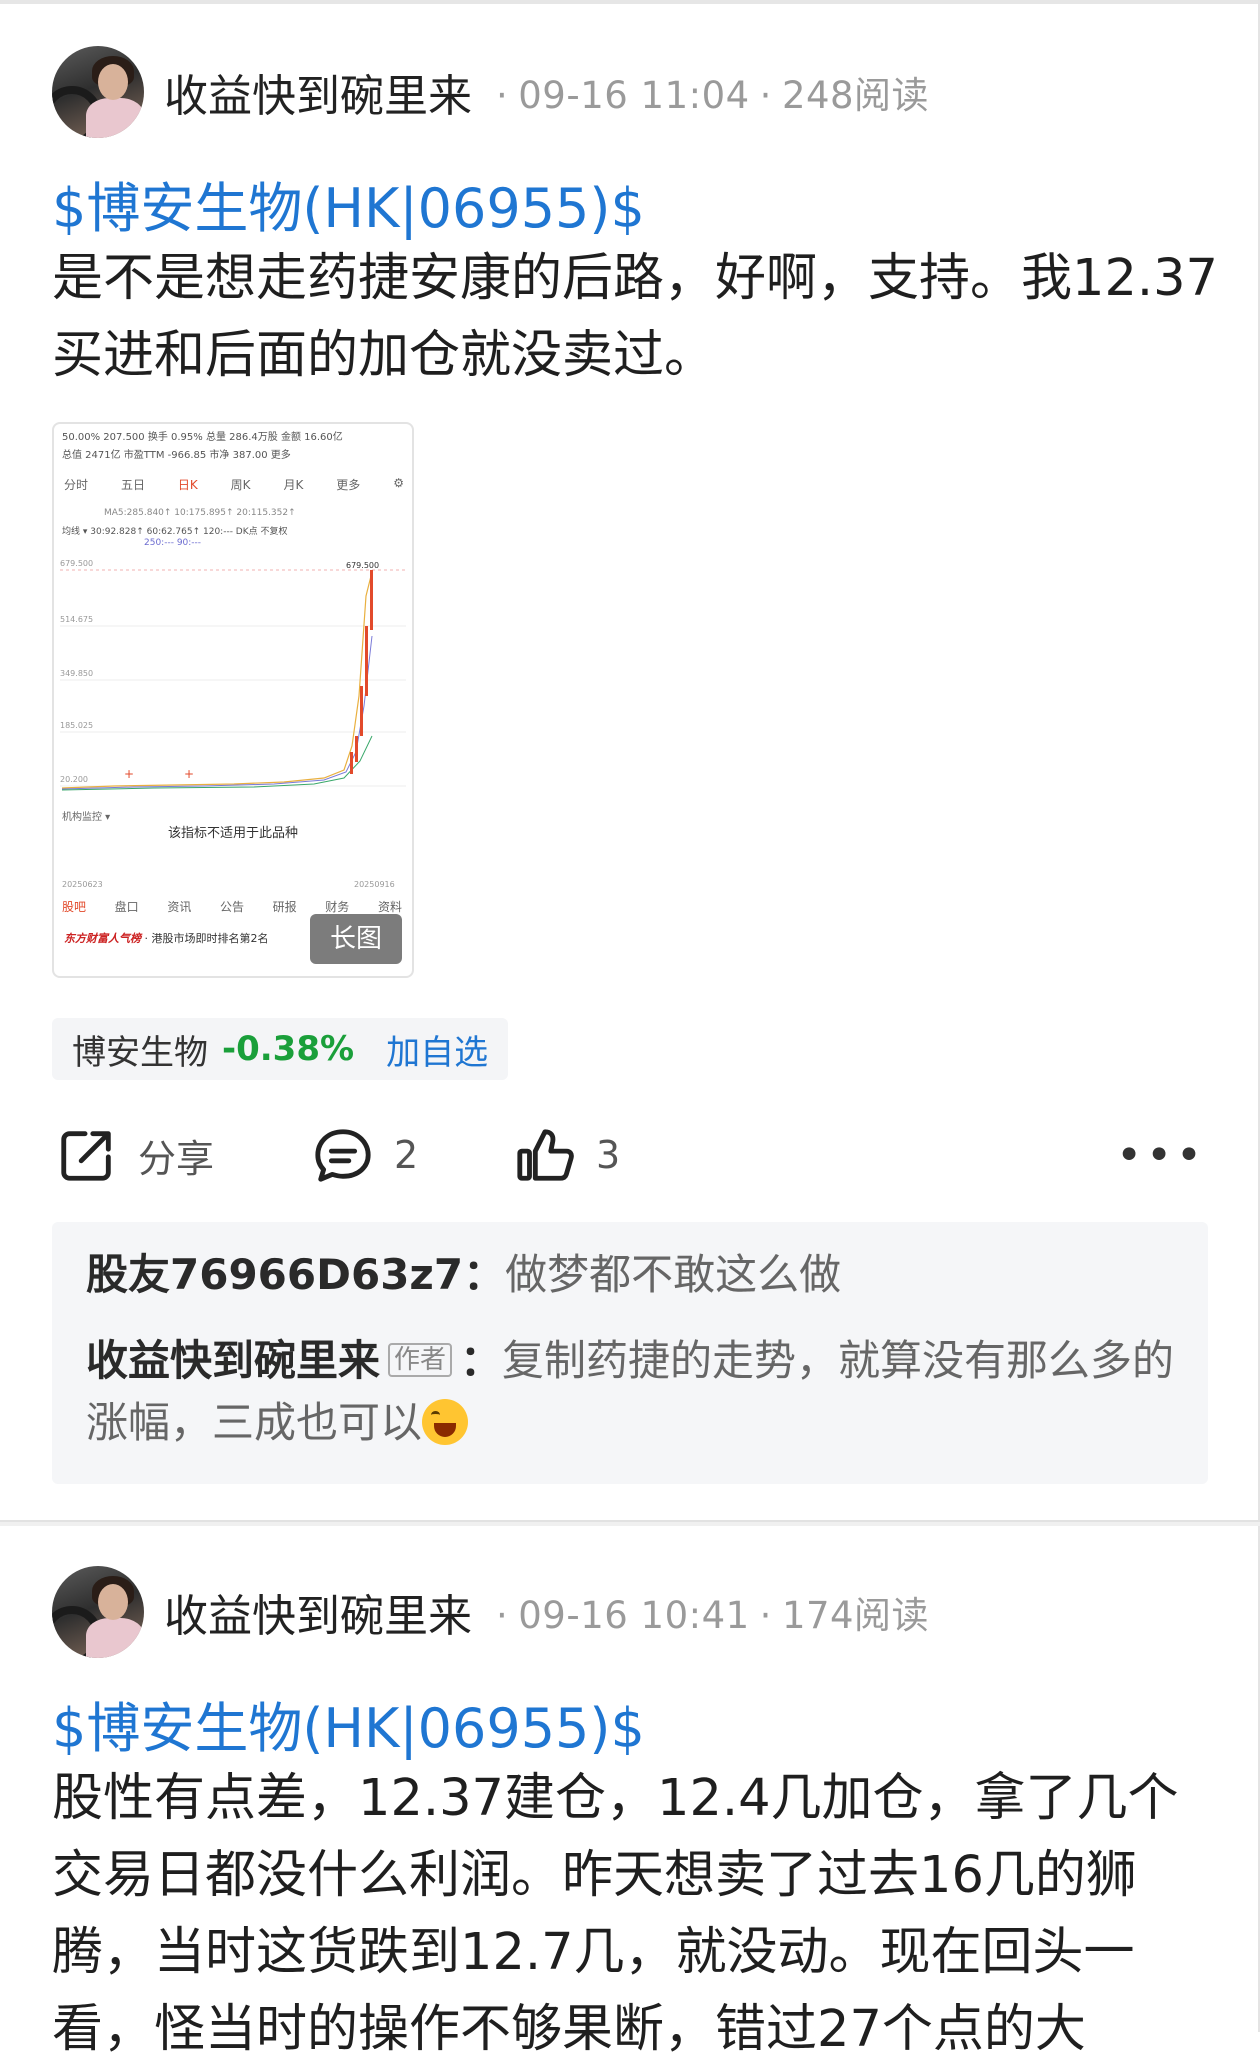  Describe the element at coordinates (74, 779) in the screenshot. I see `thumb-y-label: 20.200` at that location.